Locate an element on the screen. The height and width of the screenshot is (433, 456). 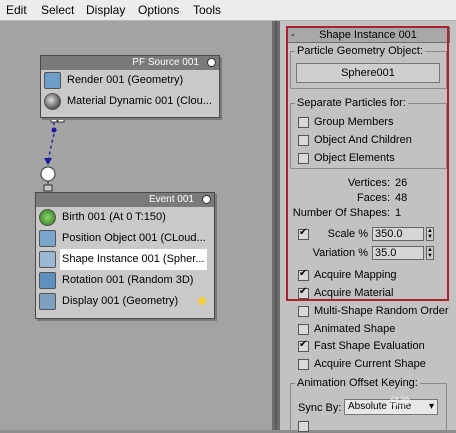
birth-icon is located at coordinates (47, 217).